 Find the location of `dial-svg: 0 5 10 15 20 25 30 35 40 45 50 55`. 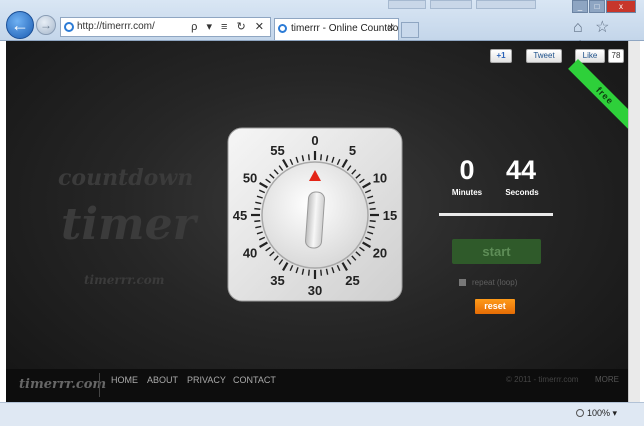

dial-svg: 0 5 10 15 20 25 30 35 40 45 50 55 is located at coordinates (315, 214).